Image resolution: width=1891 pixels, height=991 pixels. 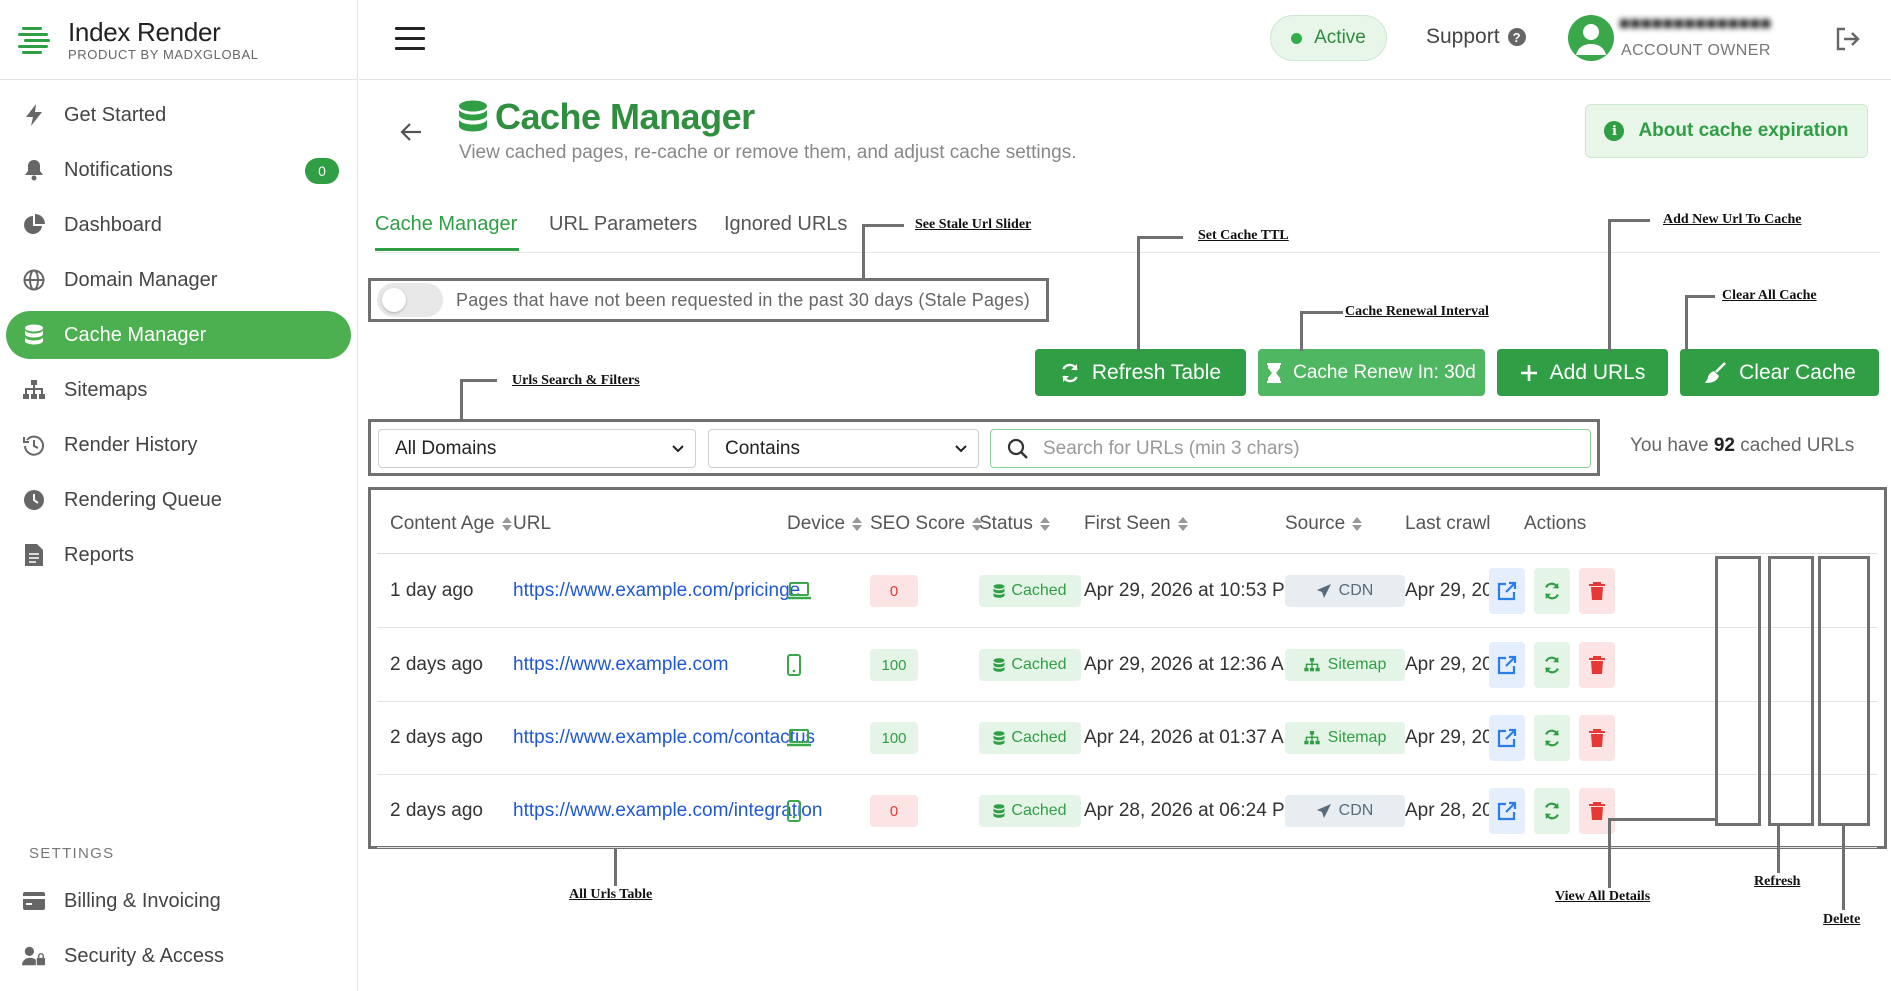 I want to click on menu-toggle-icon, so click(x=410, y=39).